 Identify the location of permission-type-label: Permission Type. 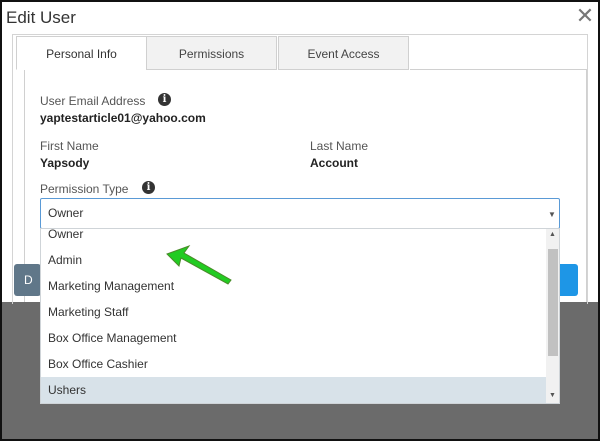
(84, 189).